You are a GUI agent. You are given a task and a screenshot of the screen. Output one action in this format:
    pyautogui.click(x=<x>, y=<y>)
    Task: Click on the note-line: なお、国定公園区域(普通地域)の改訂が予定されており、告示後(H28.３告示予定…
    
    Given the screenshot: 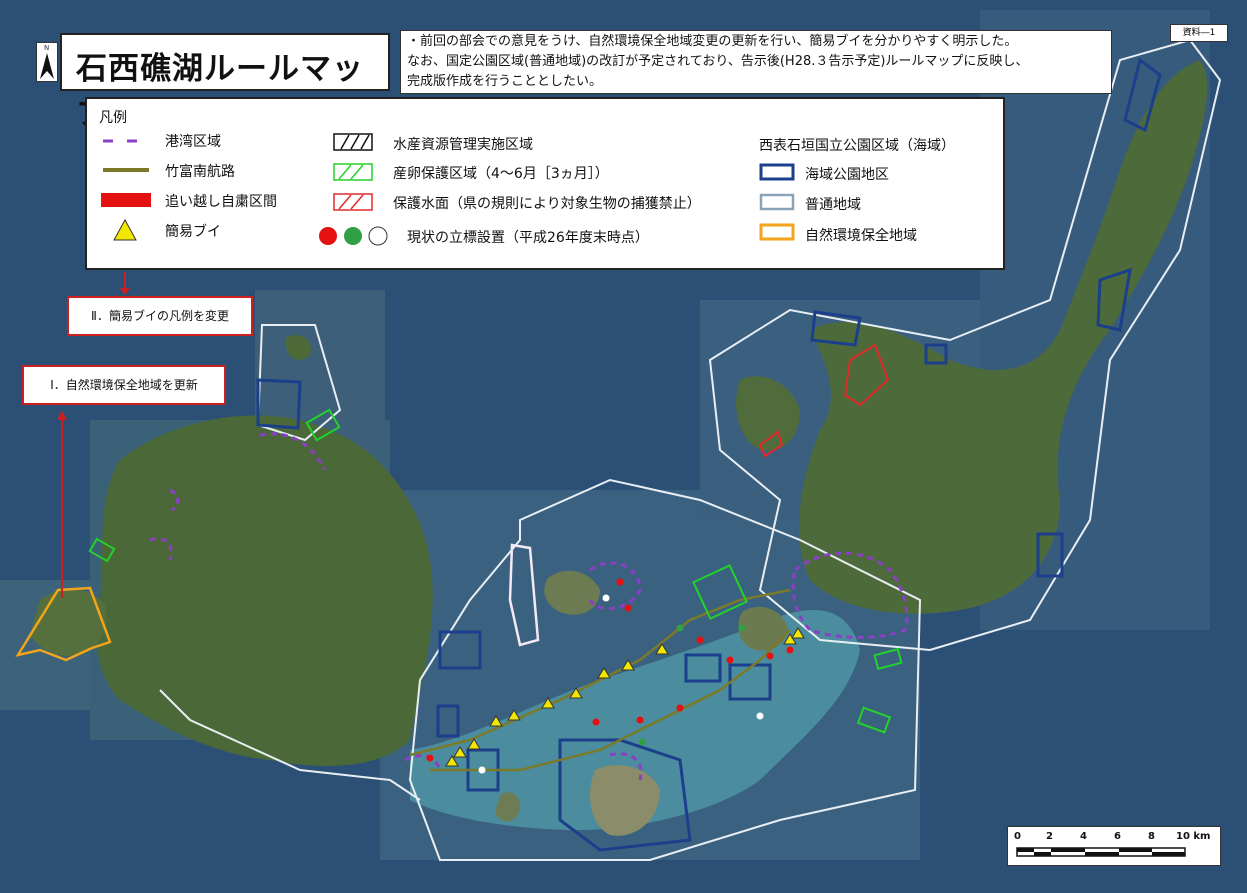 What is the action you would take?
    pyautogui.click(x=718, y=61)
    